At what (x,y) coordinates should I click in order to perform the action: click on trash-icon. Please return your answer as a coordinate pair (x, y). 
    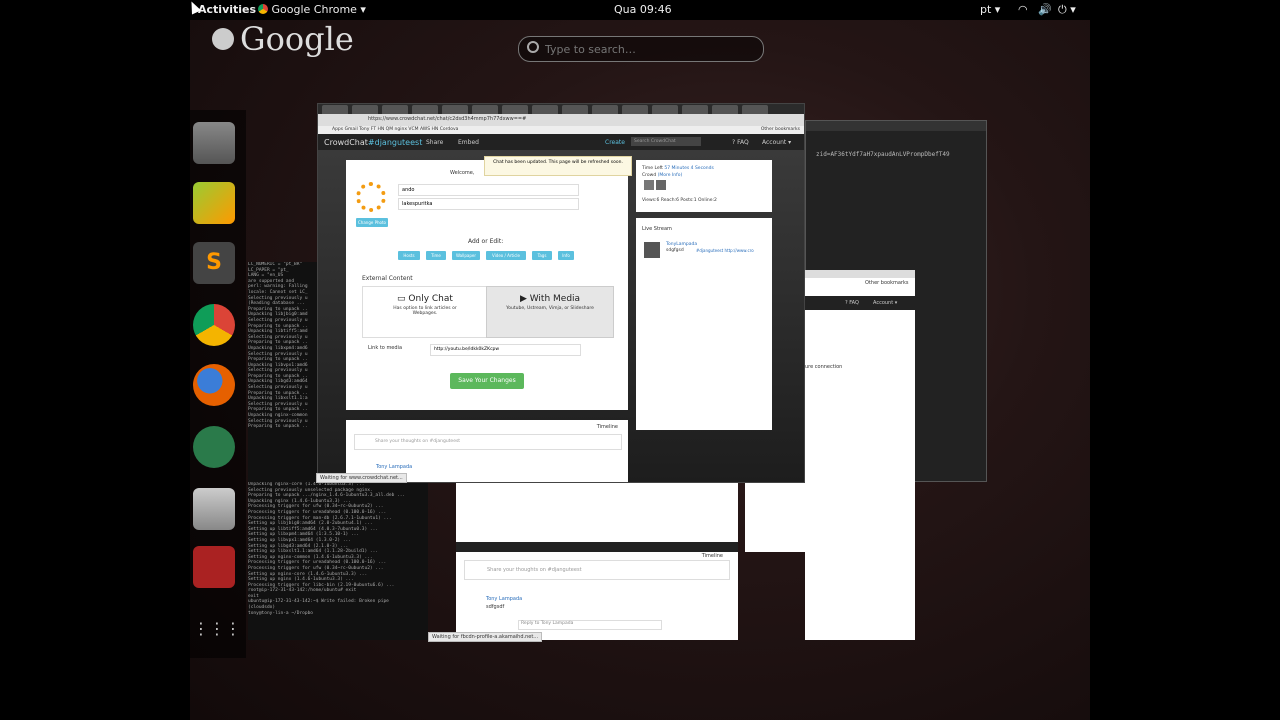
    Looking at the image, I should click on (214, 143).